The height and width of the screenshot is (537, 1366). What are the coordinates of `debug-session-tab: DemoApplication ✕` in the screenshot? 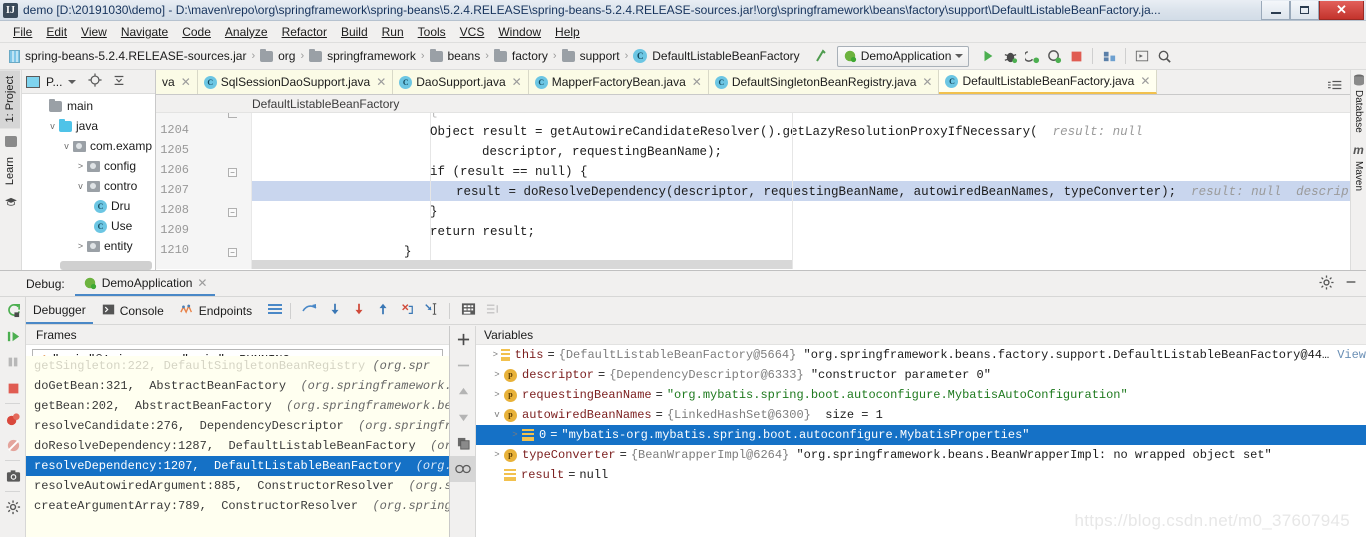 It's located at (145, 283).